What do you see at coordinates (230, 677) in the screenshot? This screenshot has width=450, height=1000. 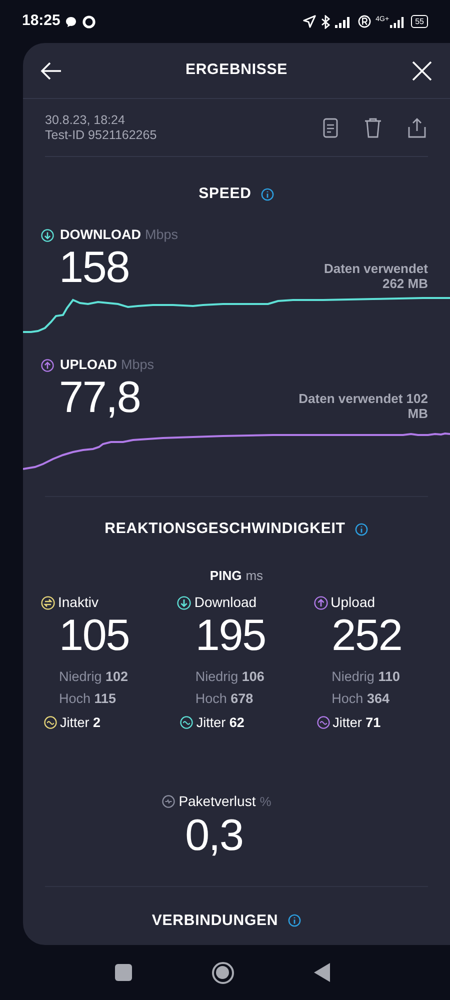 I see `min-ping-text: Niedrig 106` at bounding box center [230, 677].